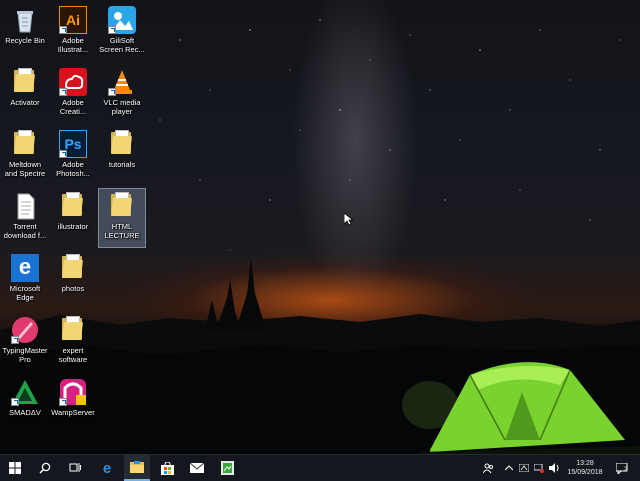 The width and height of the screenshot is (640, 481). I want to click on task-view-button, so click(75, 468).